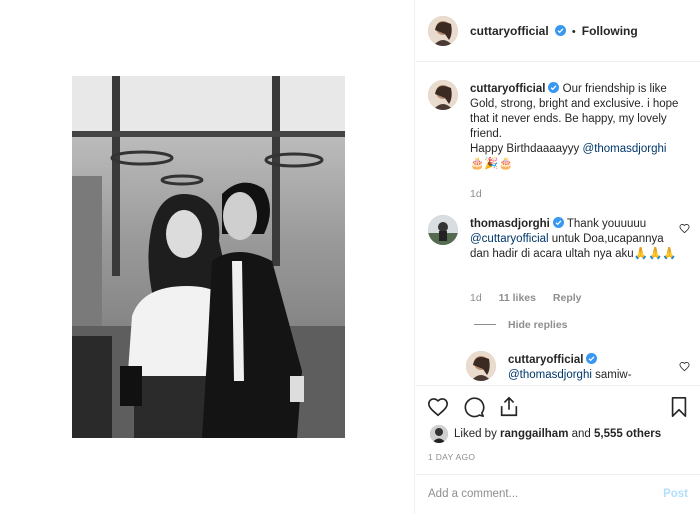 The width and height of the screenshot is (700, 514). I want to click on caption-username: cuttaryofficial, so click(507, 89).